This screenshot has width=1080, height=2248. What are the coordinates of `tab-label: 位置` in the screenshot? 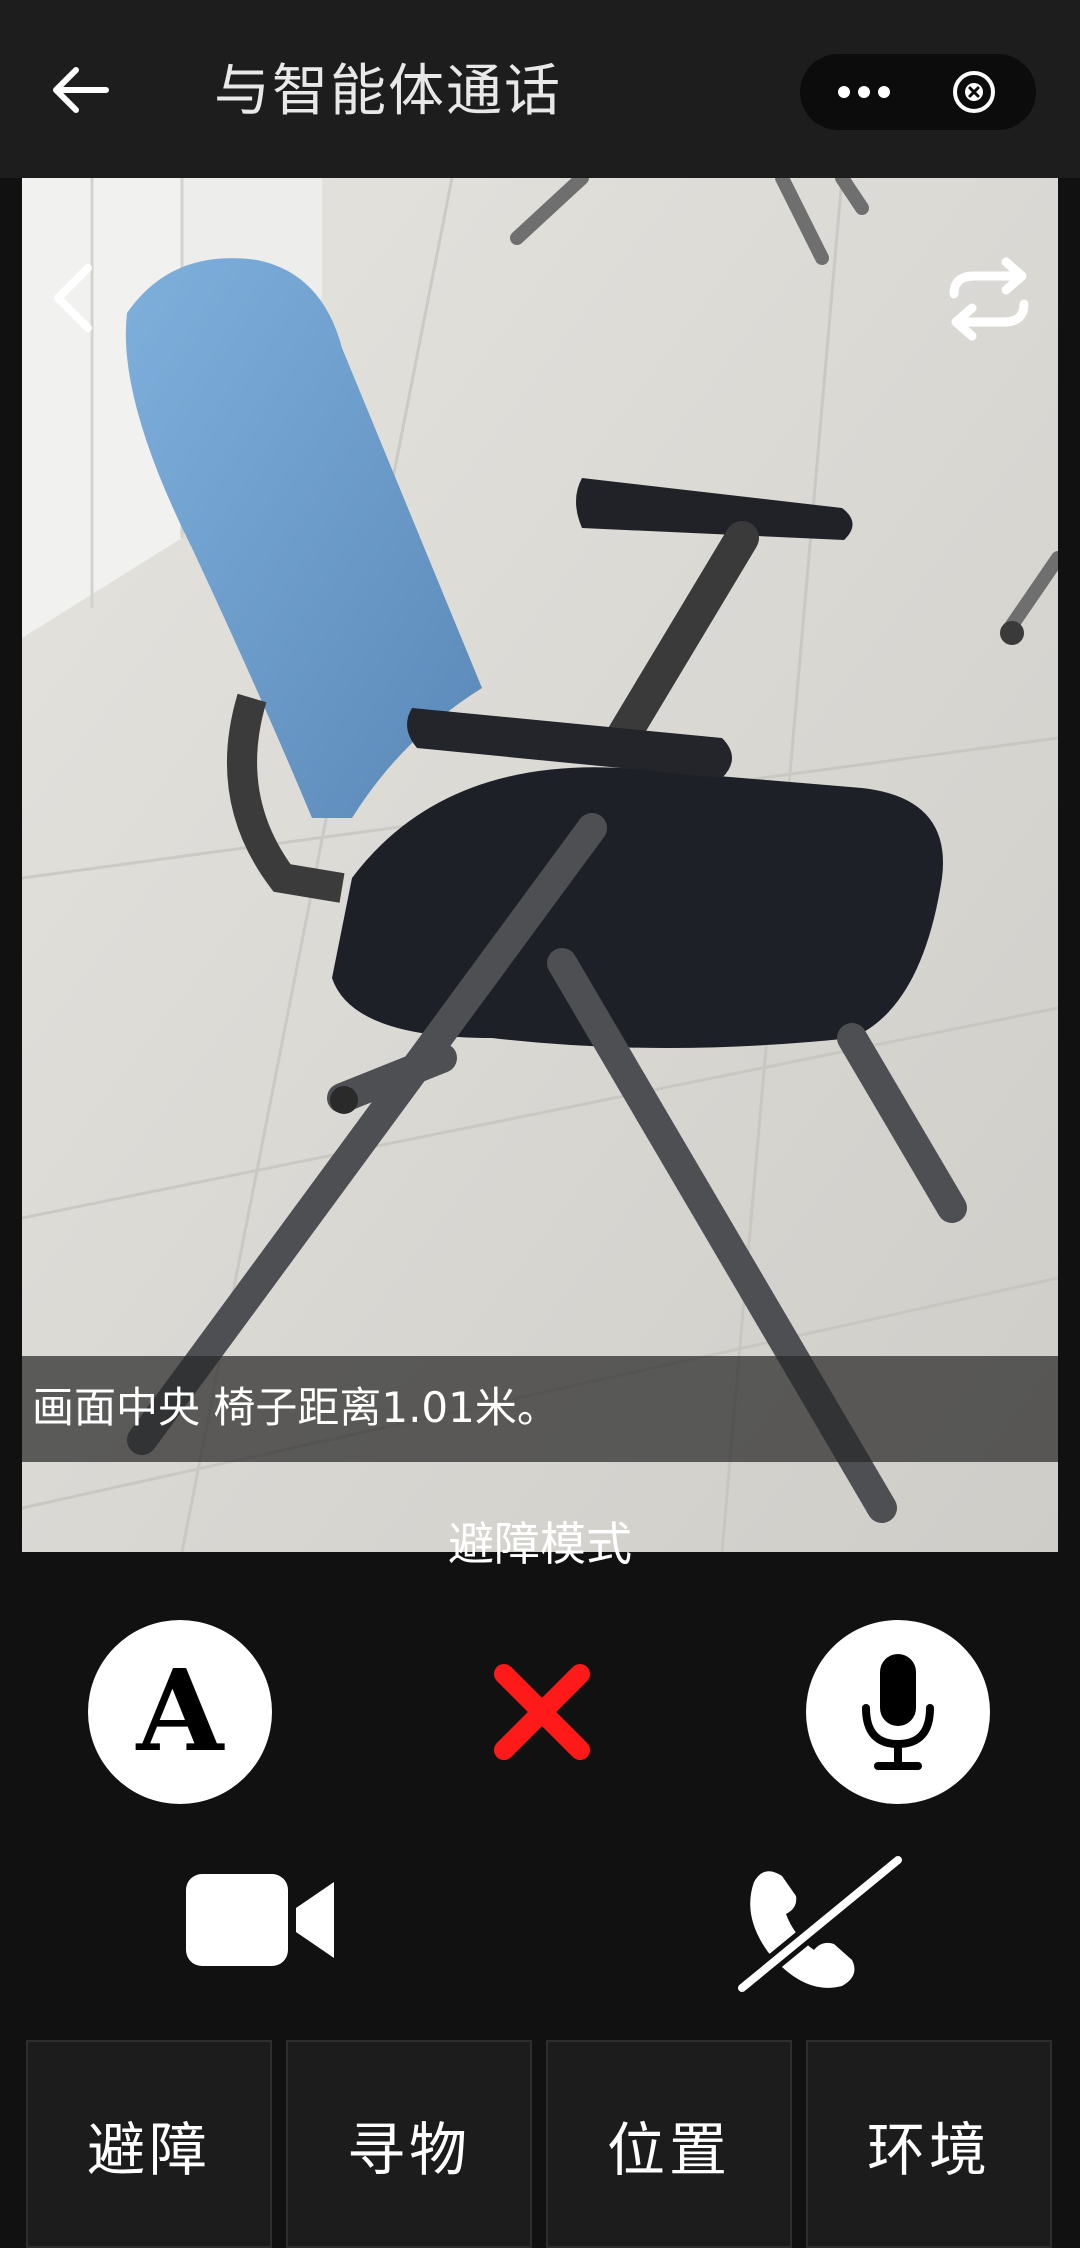 It's located at (668, 2150).